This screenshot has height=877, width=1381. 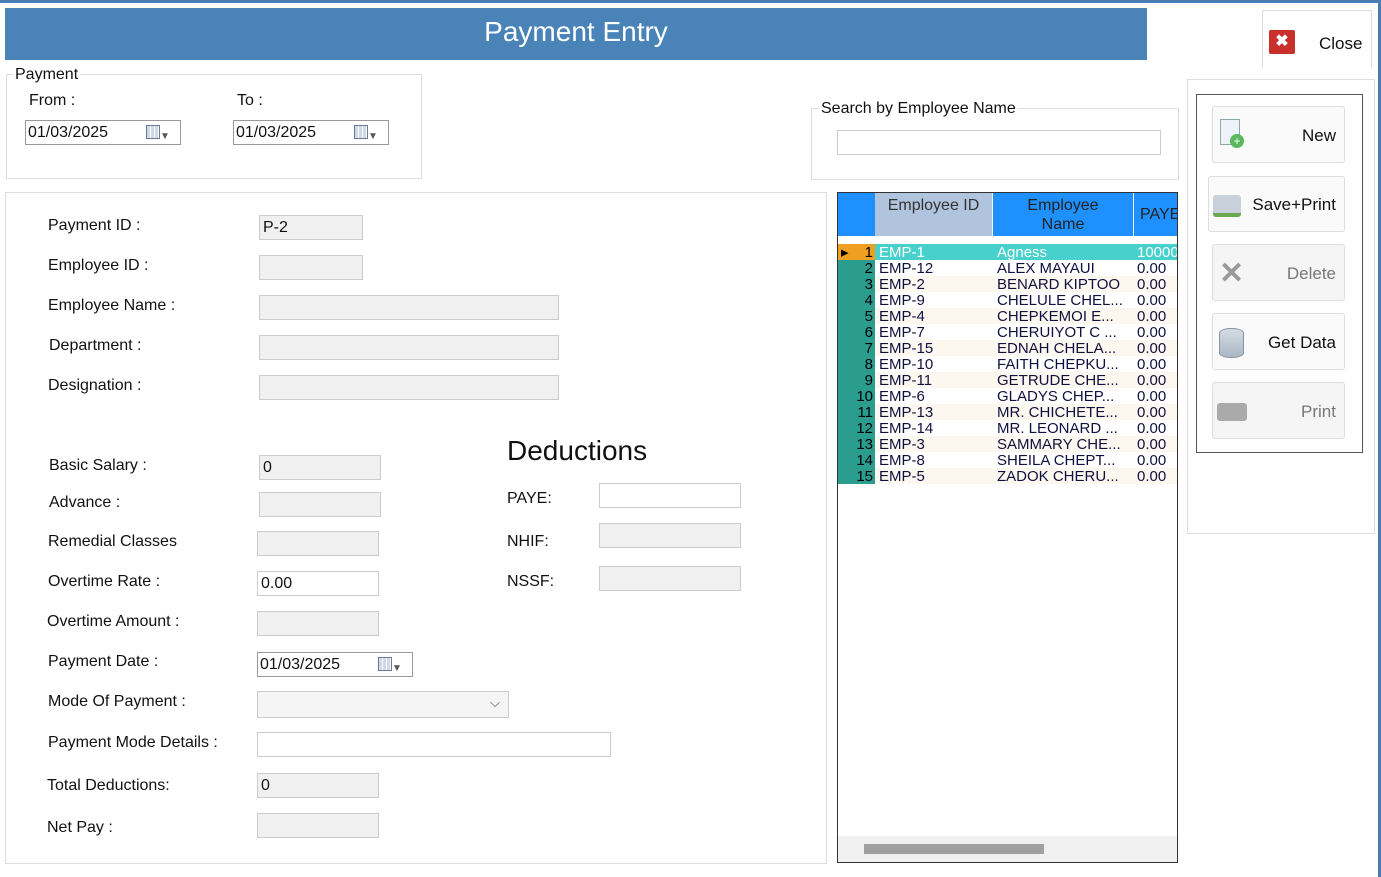 I want to click on scrollbar-thumb, so click(x=954, y=849).